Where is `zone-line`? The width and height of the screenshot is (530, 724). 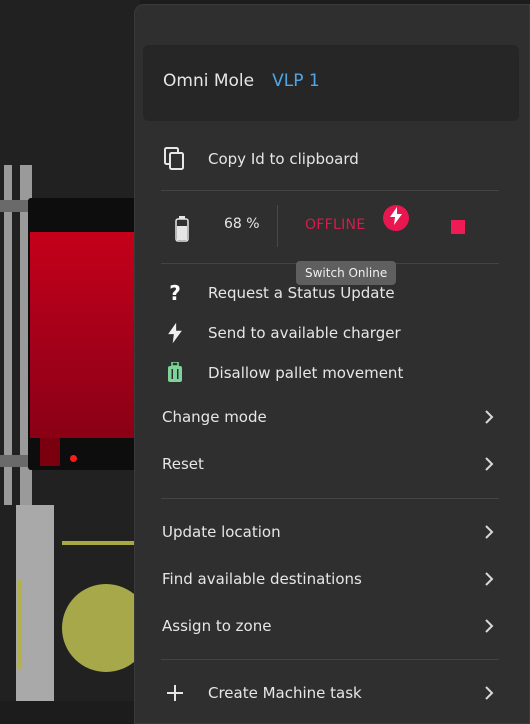 zone-line is located at coordinates (102, 543).